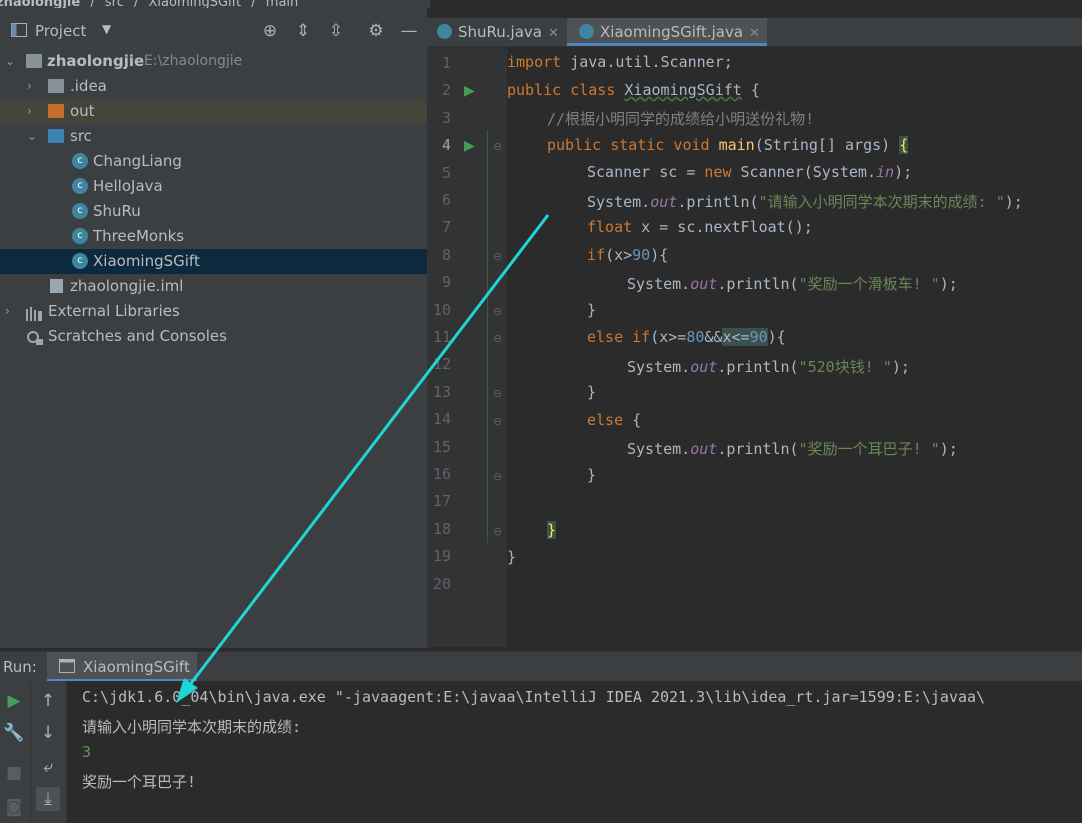  I want to click on collapse-all-icon: ⇳, so click(336, 31).